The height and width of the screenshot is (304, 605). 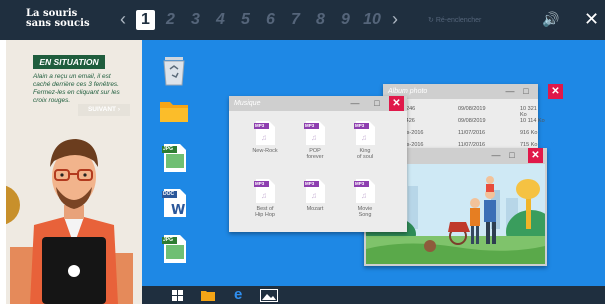 I want to click on mp3-file-king-of-soul: ♫ MP3 King of soul, so click(x=365, y=140).